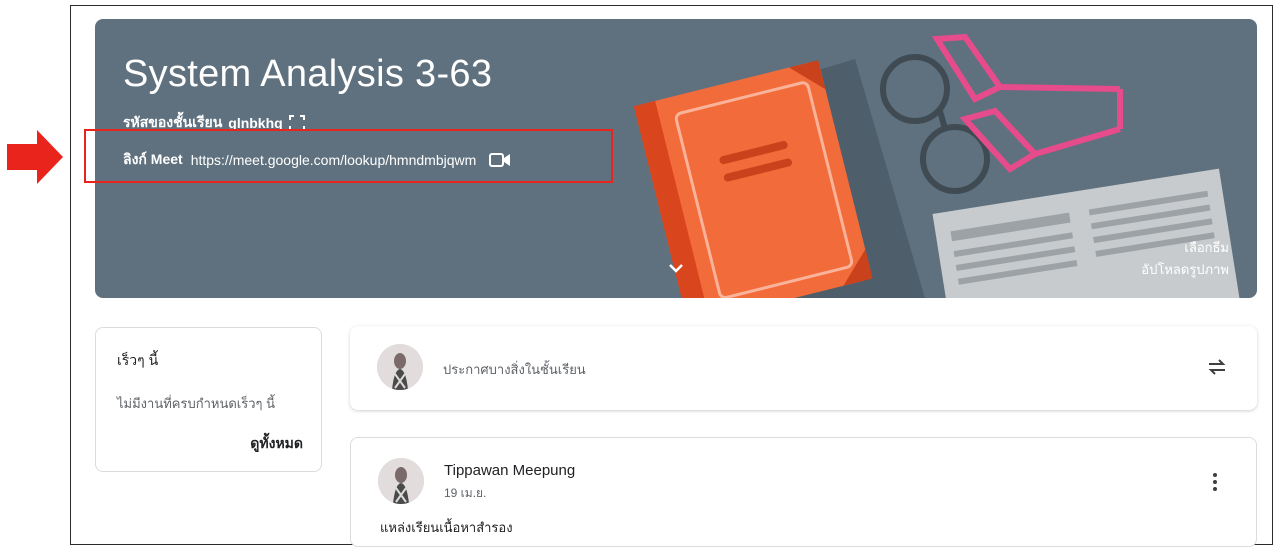 The height and width of the screenshot is (547, 1278). I want to click on upcoming-heading: เร็วๆ นี้, so click(138, 360).